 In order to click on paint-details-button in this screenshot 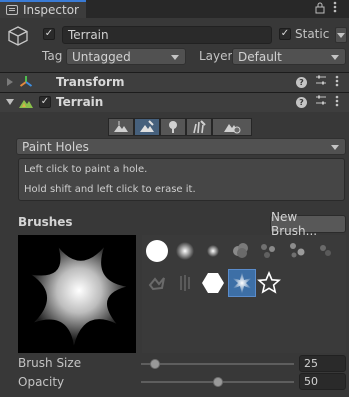, I will do `click(199, 127)`.